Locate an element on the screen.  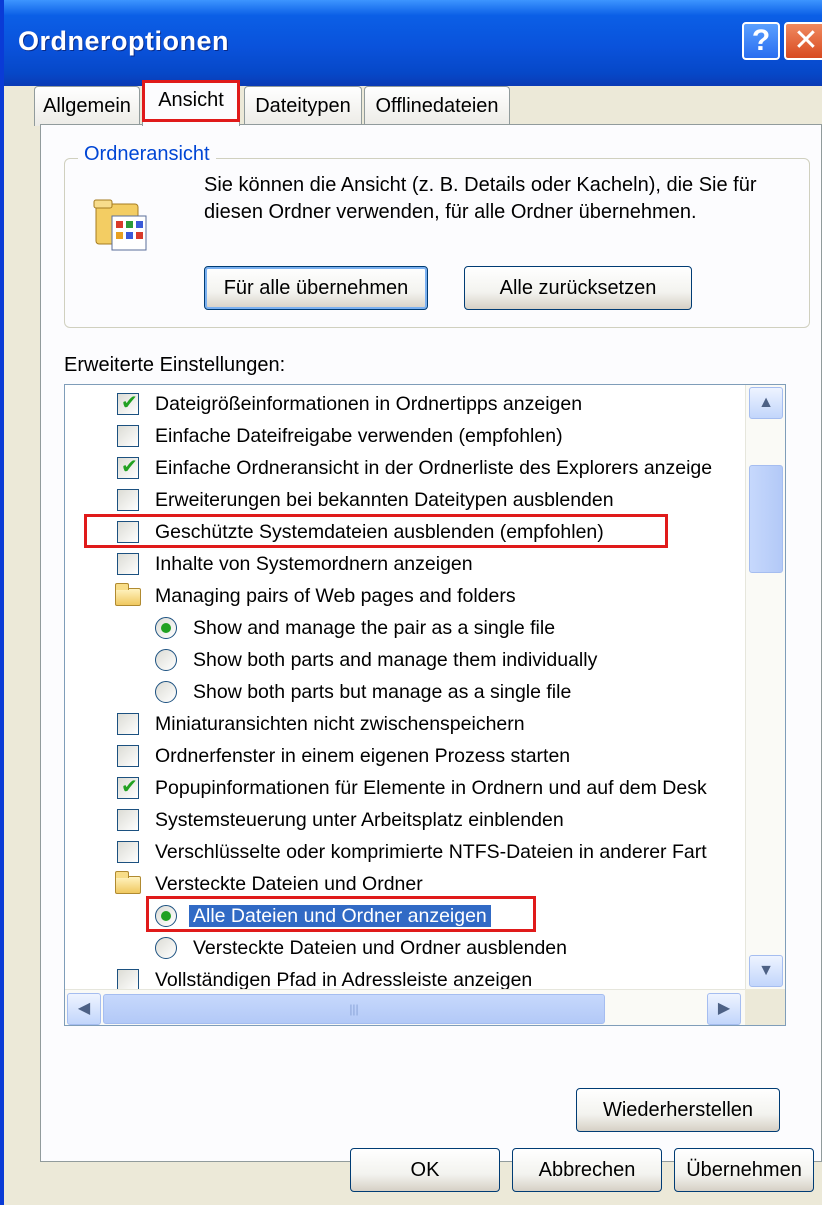
item-label: Versteckte Dateien und Ordner ausblenden is located at coordinates (380, 948).